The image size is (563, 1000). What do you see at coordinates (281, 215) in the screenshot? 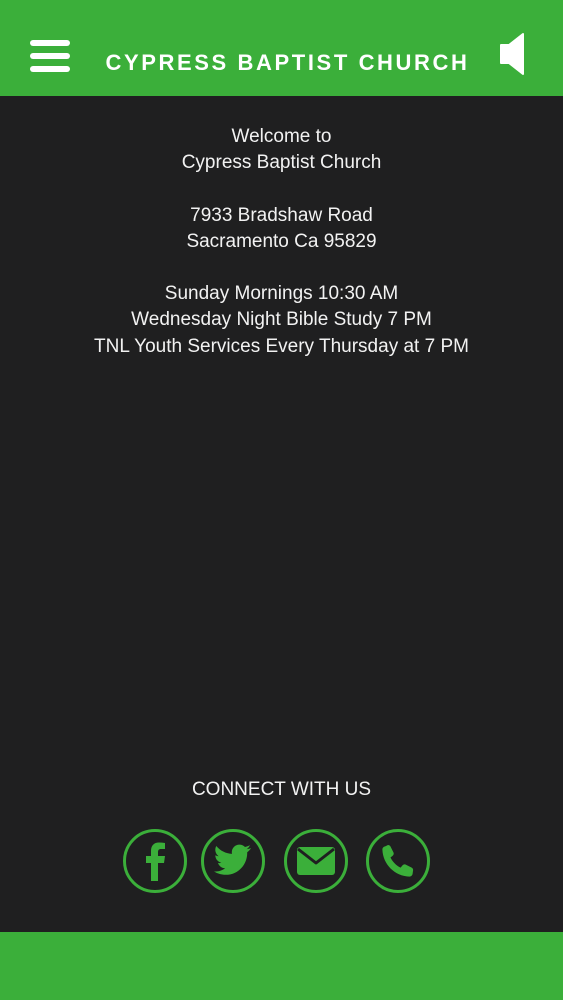
I see `address-street: 7933 Bradshaw Road` at bounding box center [281, 215].